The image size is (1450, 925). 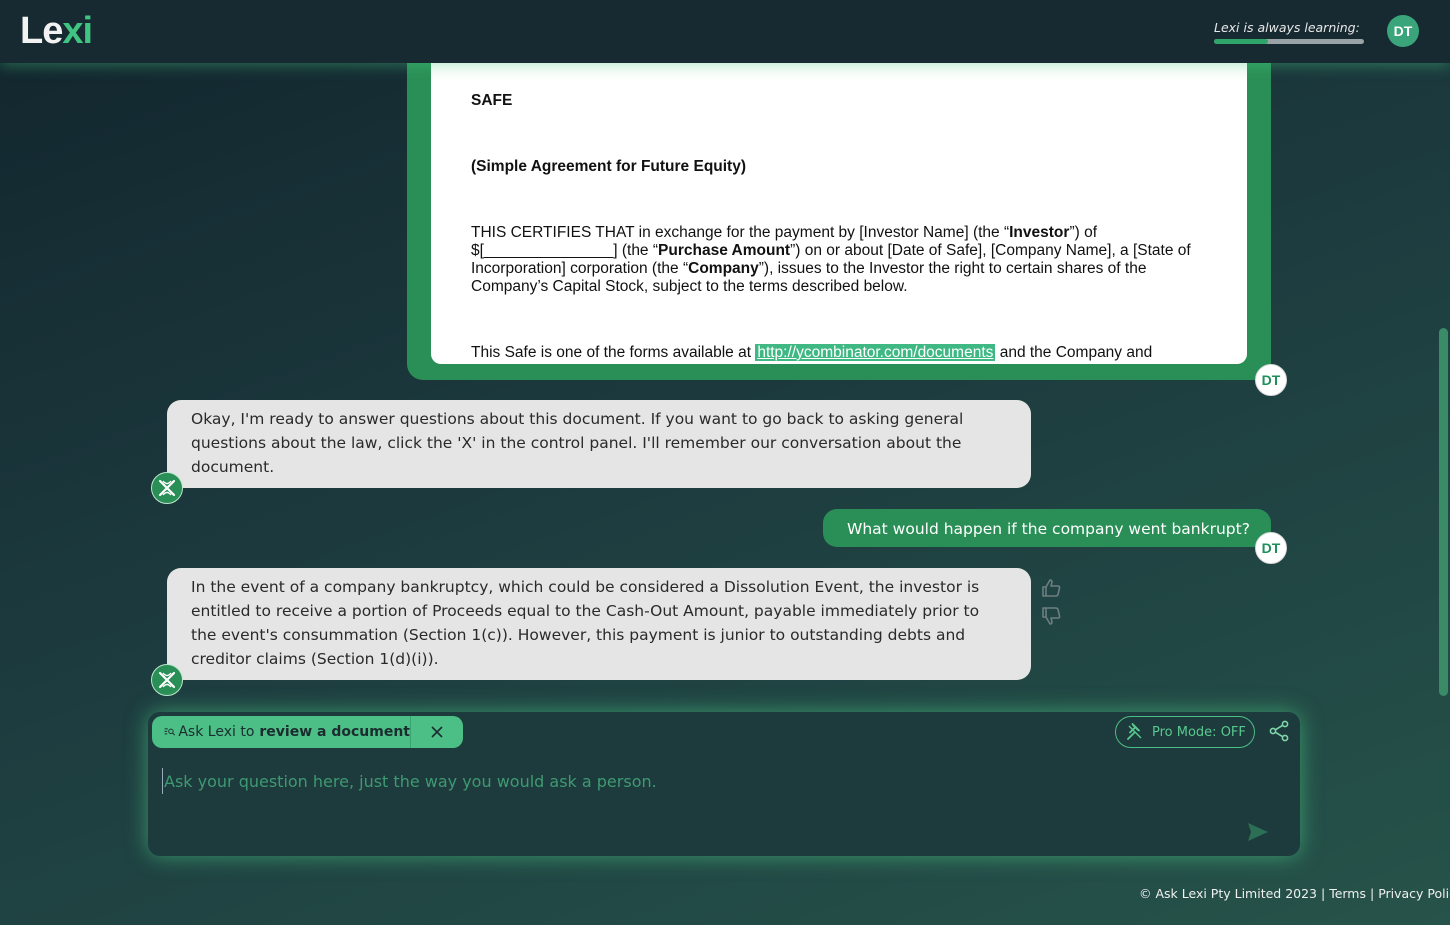 I want to click on app-header: Lexi Lexi is always learning: DT, so click(x=725, y=31).